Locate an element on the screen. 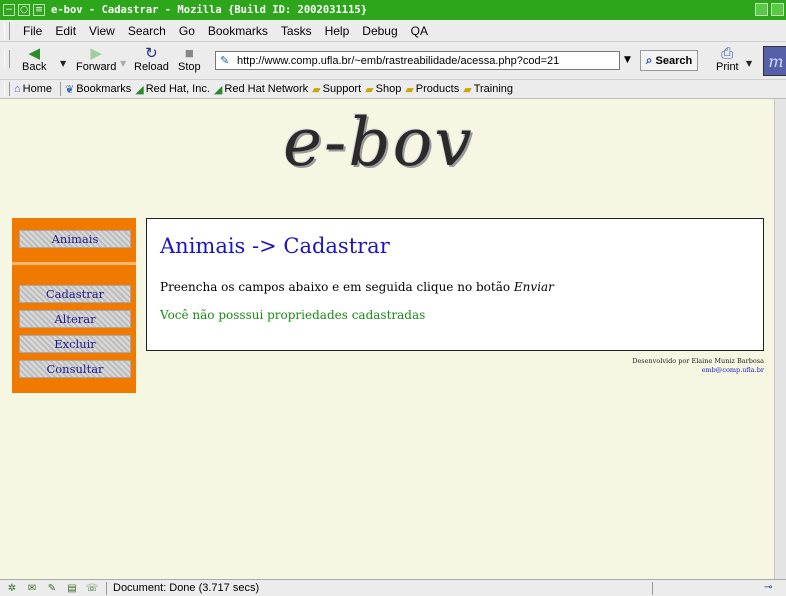 The height and width of the screenshot is (596, 786). page-proxy-icon: ✎ is located at coordinates (226, 61).